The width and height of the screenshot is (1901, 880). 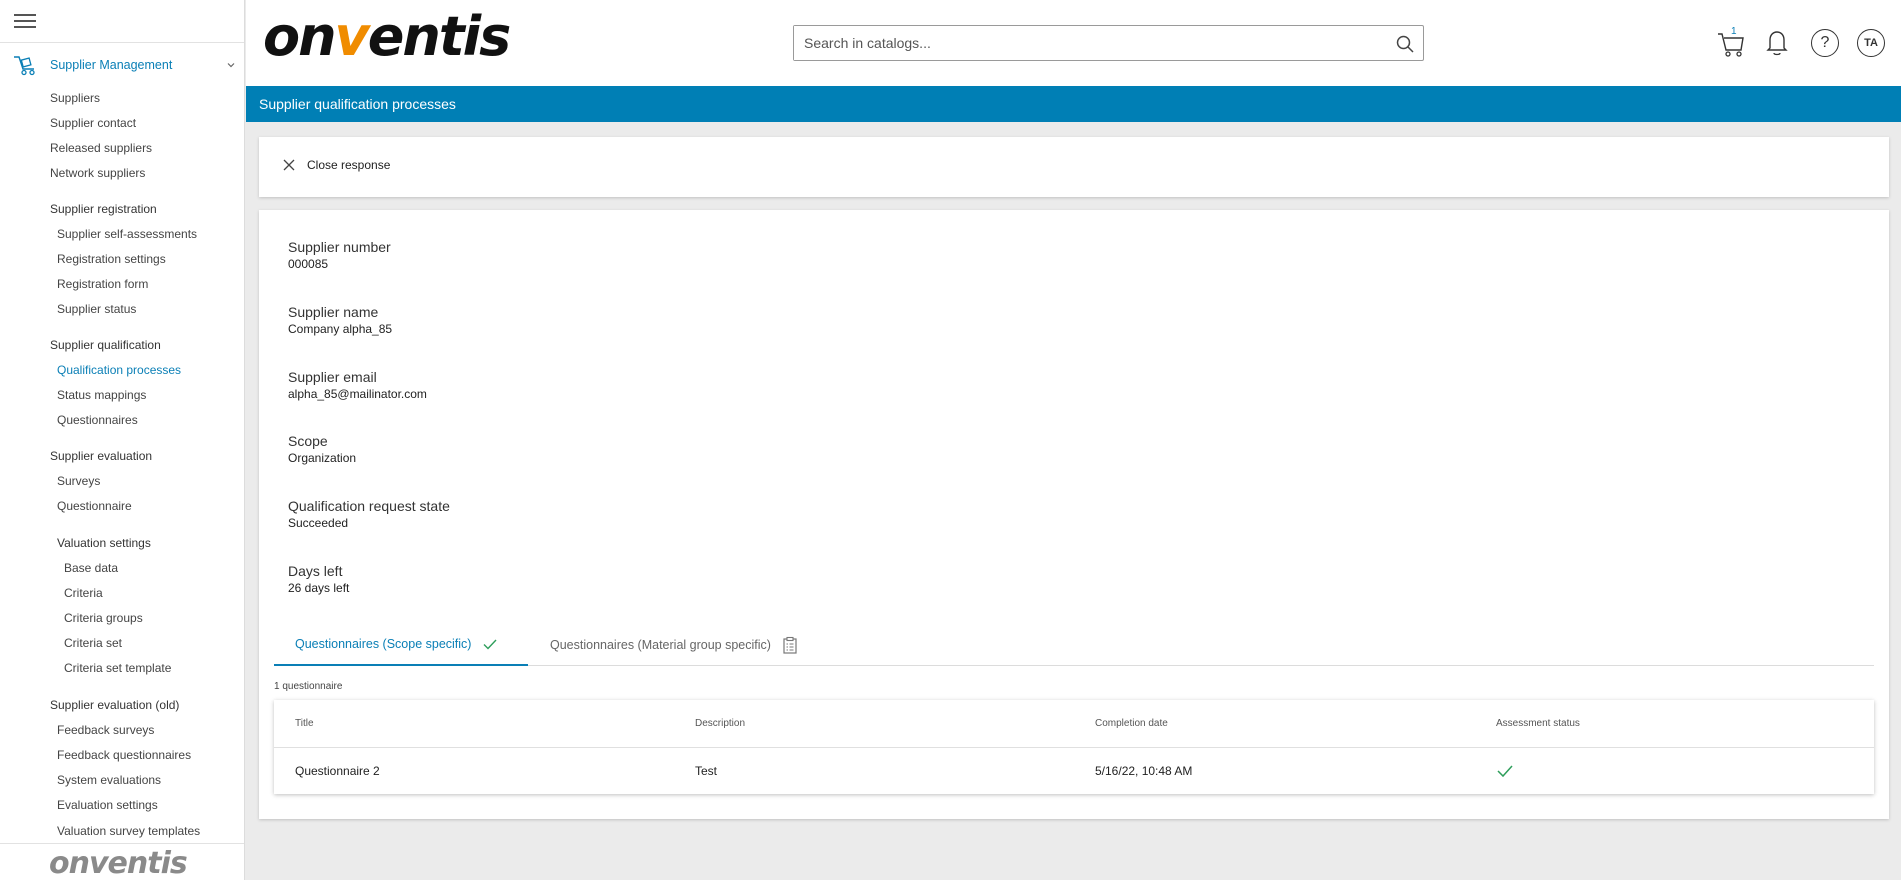 I want to click on field-value: 26 days left, so click(x=319, y=588).